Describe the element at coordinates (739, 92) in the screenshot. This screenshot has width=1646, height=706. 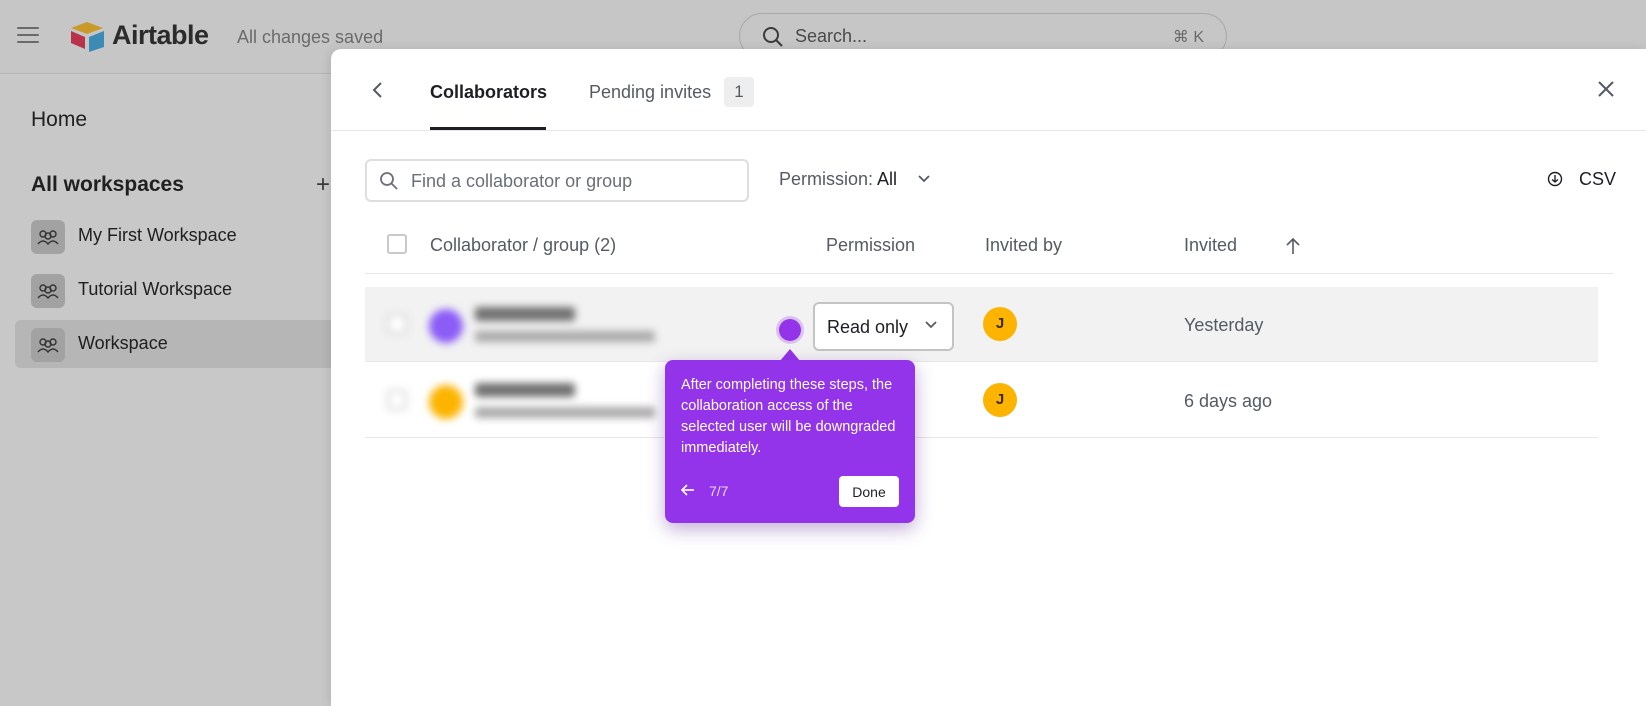
I see `pending-count-badge: 1` at that location.